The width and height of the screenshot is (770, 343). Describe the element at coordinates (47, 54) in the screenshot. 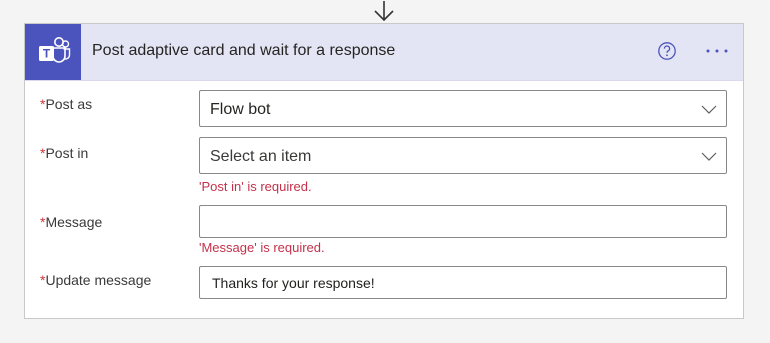

I see `teams-logo-letter: T` at that location.